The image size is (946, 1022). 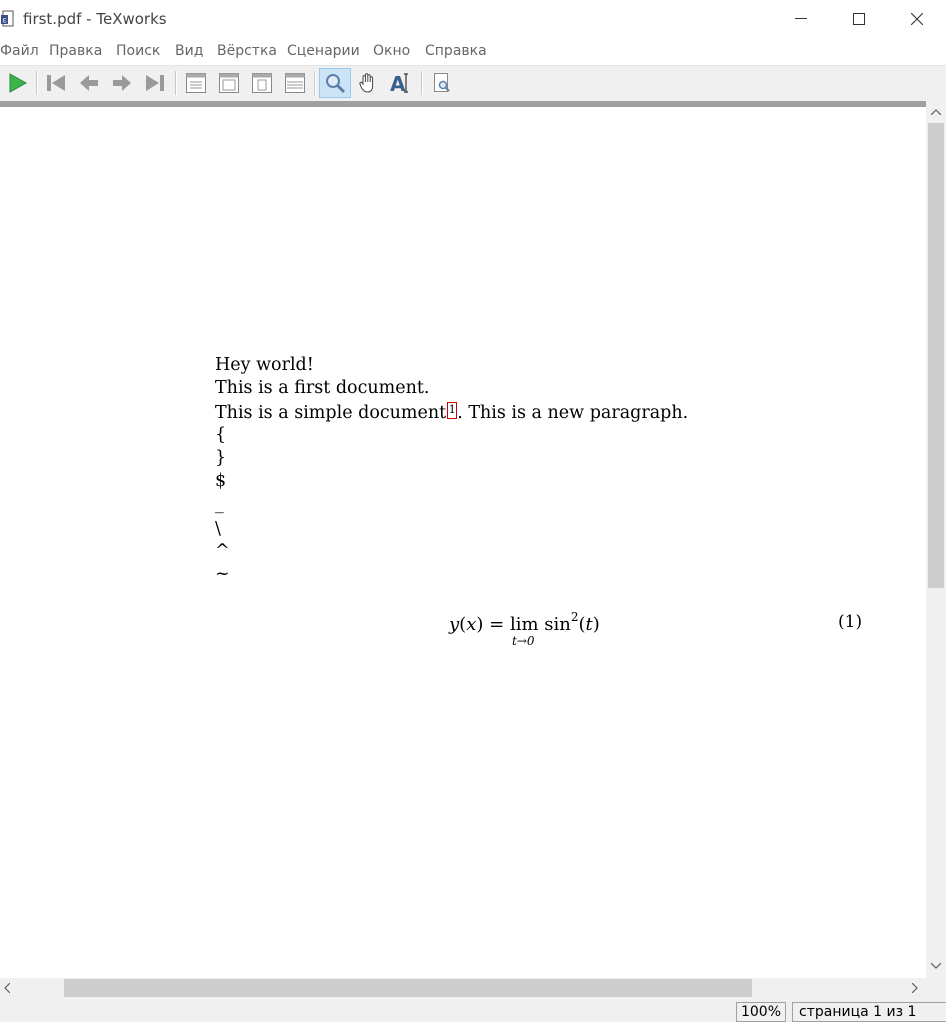 I want to click on footnote-link: 1, so click(x=452, y=410).